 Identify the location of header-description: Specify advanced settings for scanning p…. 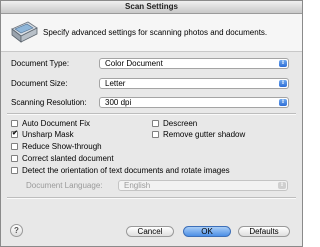
(155, 32).